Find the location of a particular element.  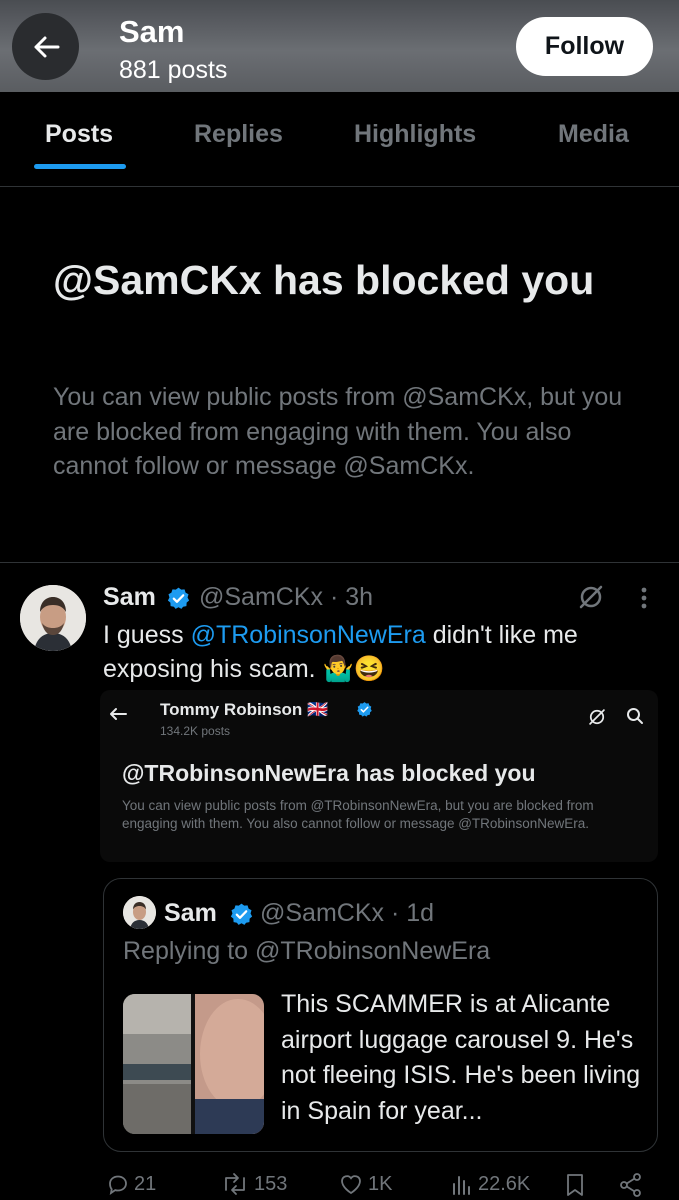

bookmark-button is located at coordinates (577, 1185).